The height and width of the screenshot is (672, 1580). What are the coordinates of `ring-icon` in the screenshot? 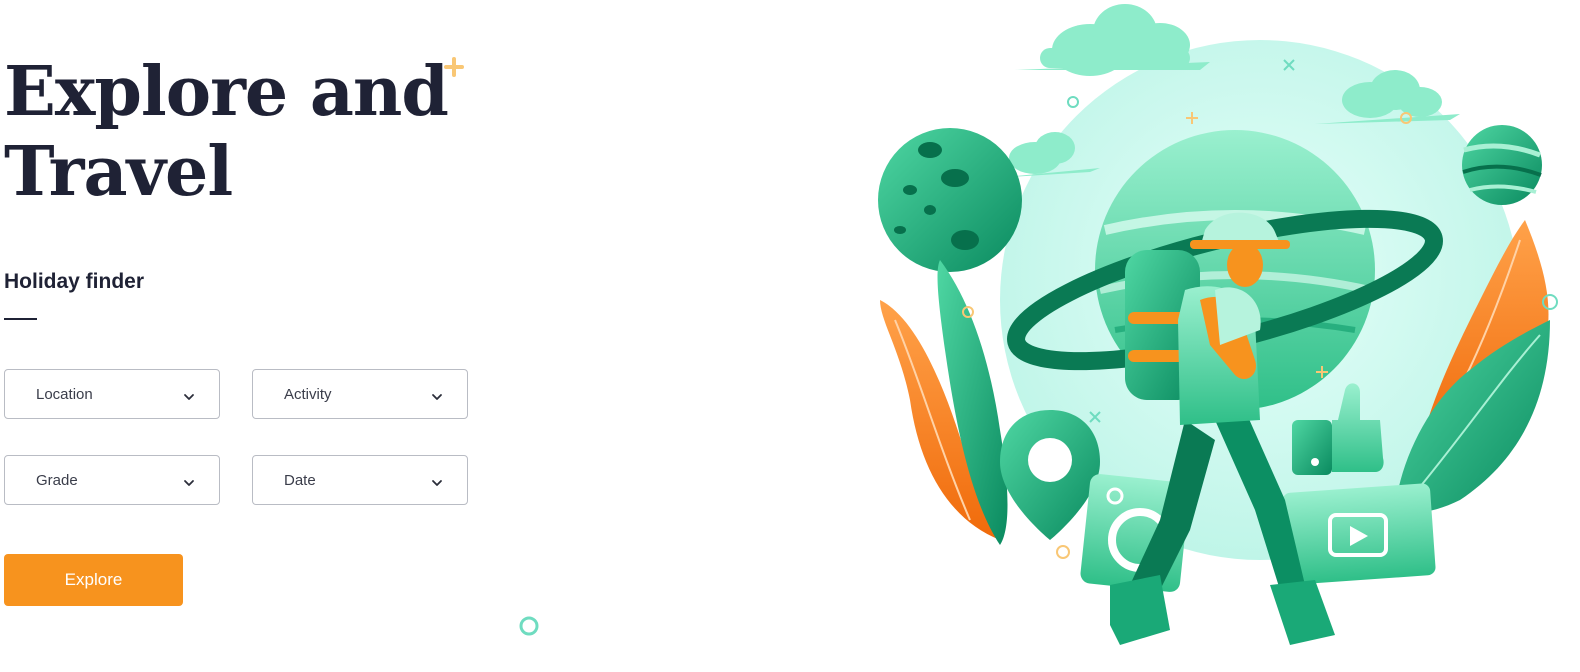 It's located at (529, 626).